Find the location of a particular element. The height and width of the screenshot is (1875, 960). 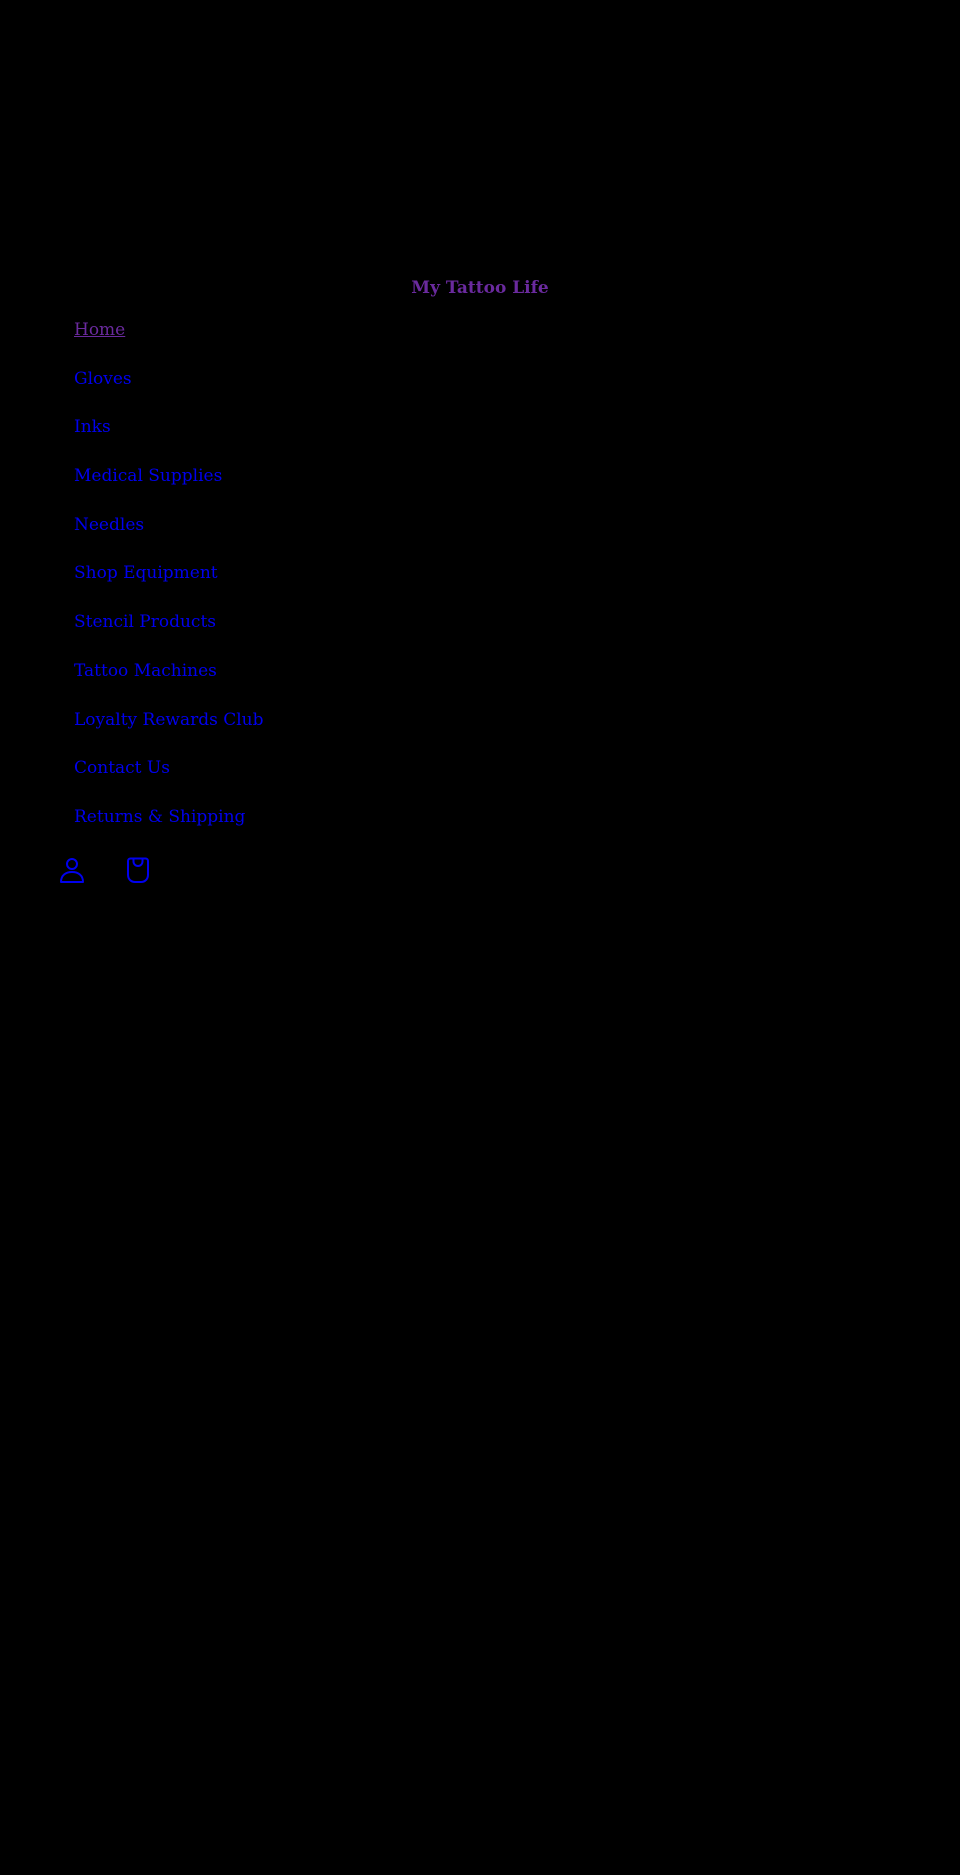

nav-link-tattoo-machines: Tattoo Machines is located at coordinates (145, 671).